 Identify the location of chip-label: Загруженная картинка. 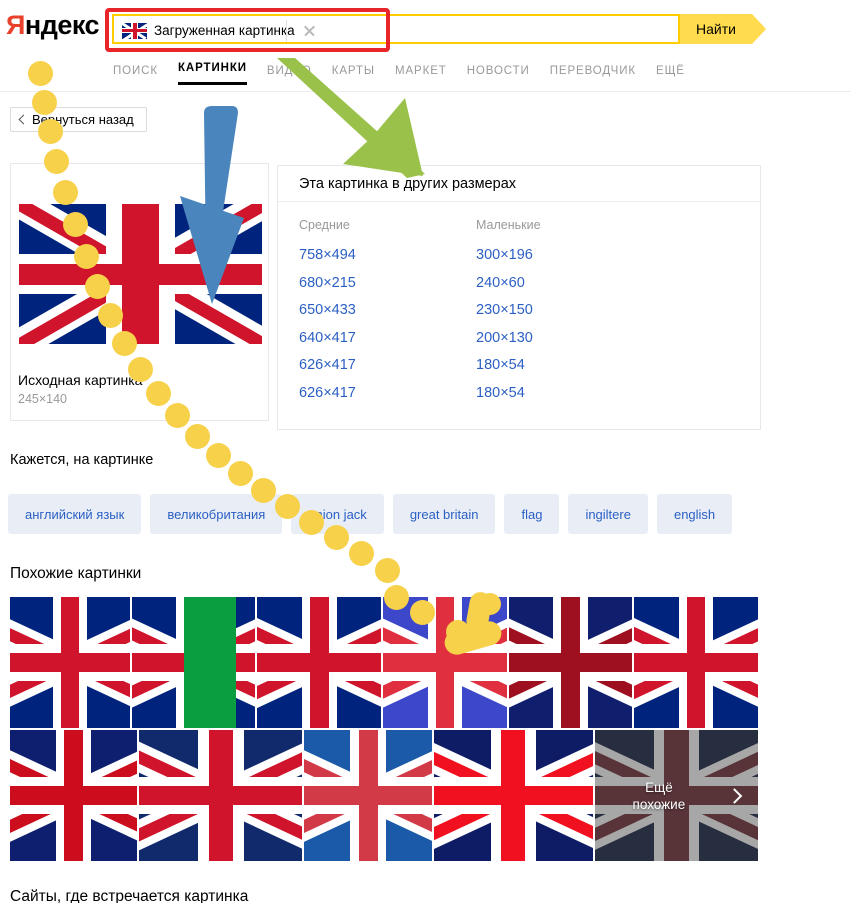
(224, 30).